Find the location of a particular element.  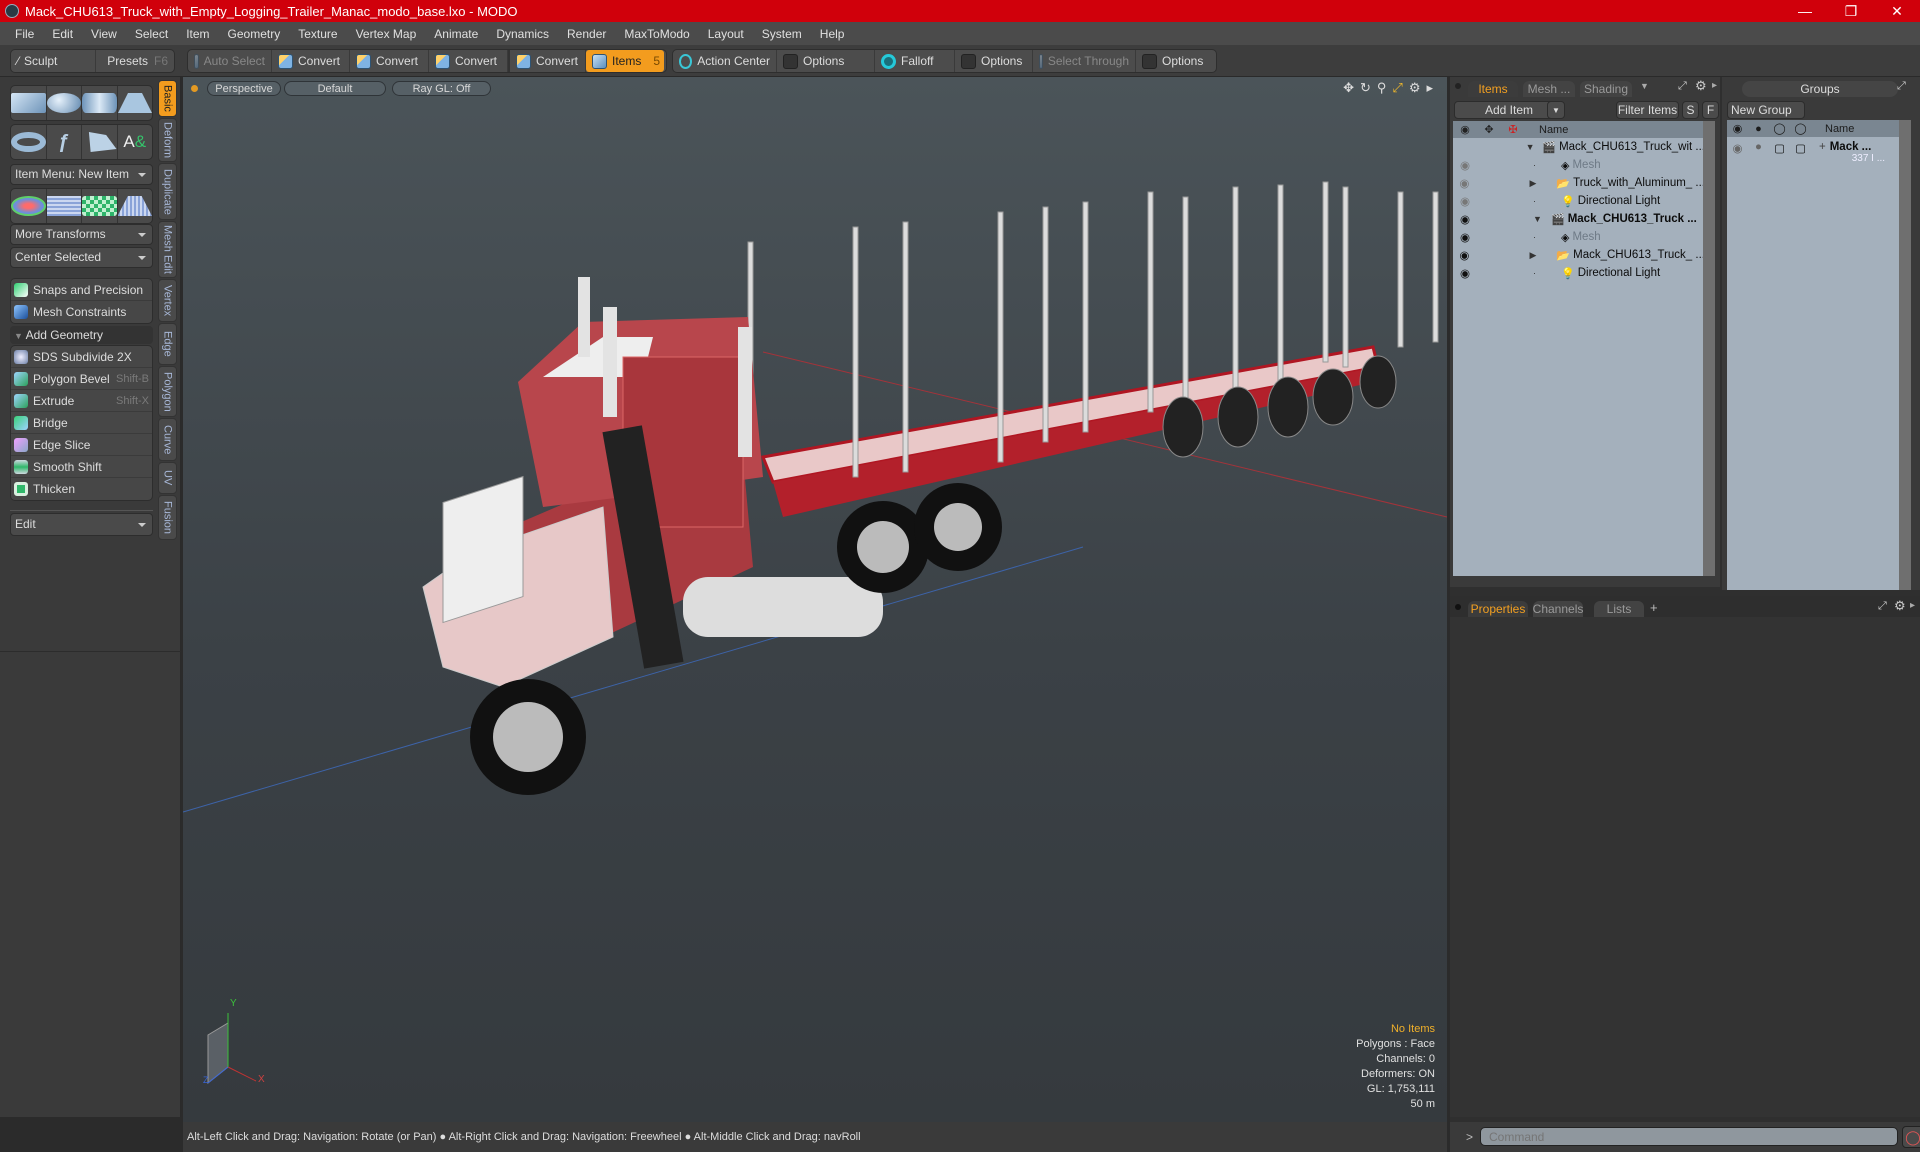

sculpt-button: ⁄ Sculpt is located at coordinates (53, 61).